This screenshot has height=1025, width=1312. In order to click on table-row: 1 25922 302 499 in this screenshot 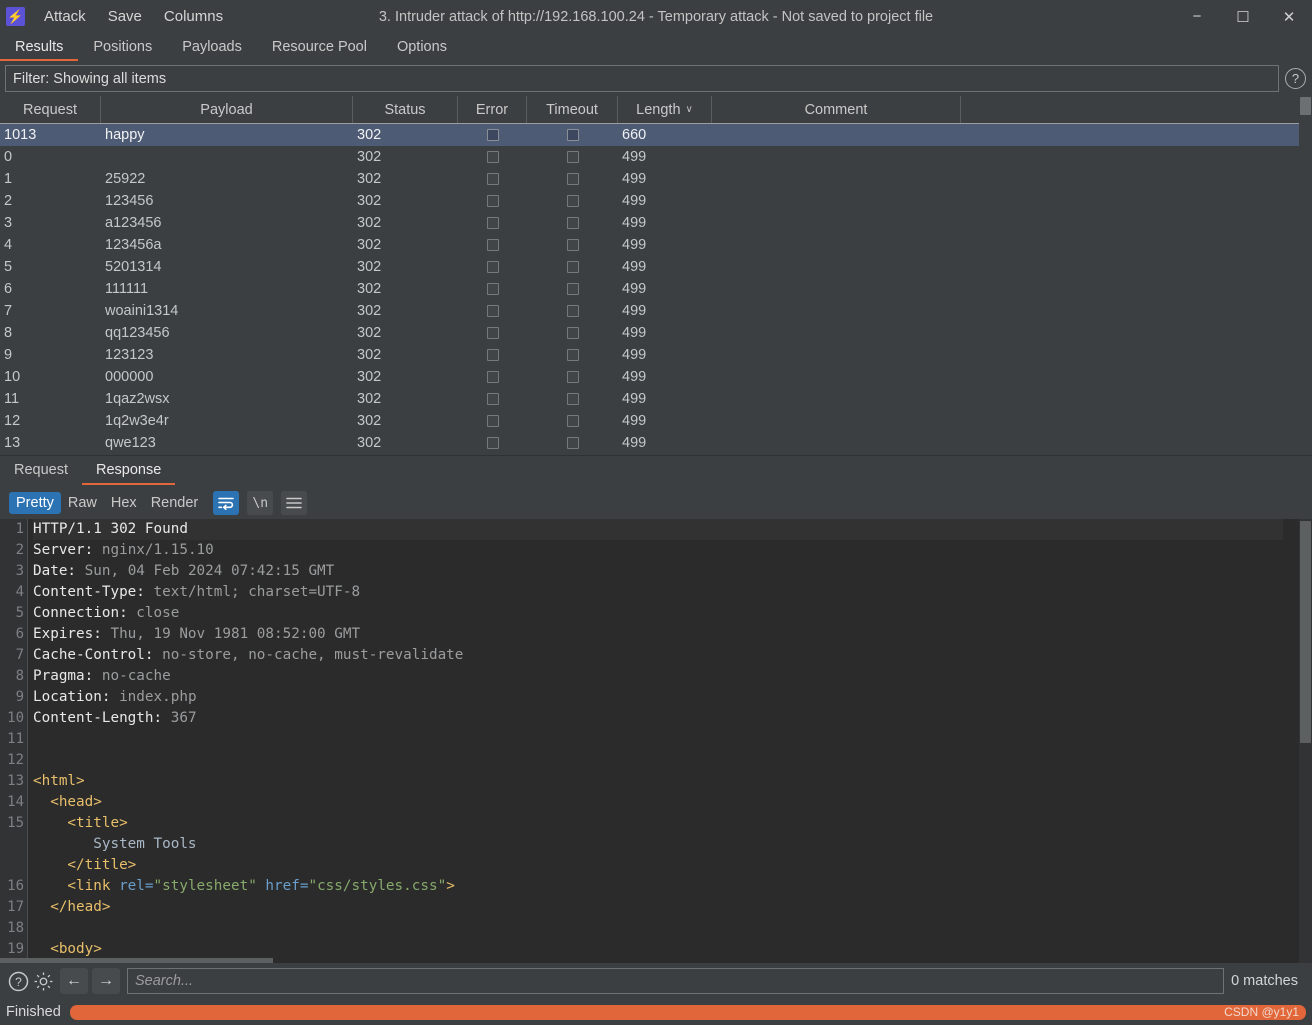, I will do `click(656, 179)`.